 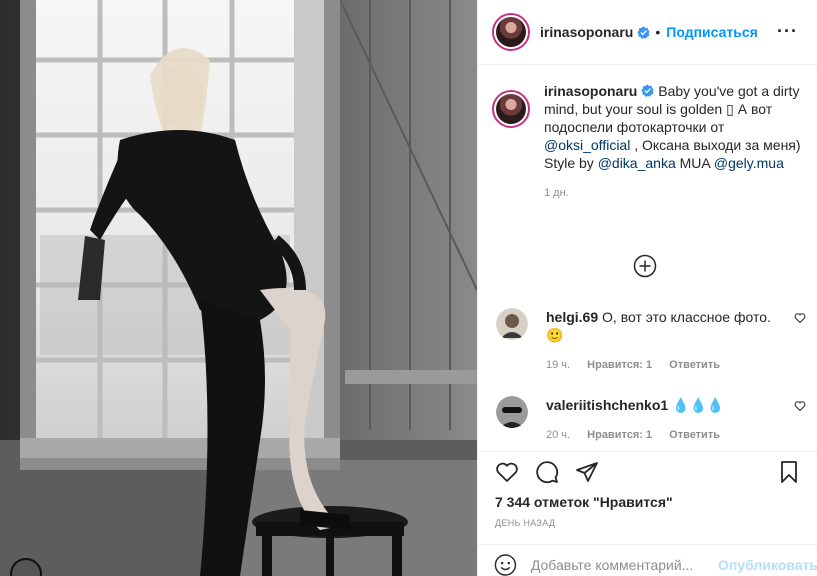 What do you see at coordinates (658, 435) in the screenshot?
I see `comment-meta: 20 ч. Нравится: 1 Ответить` at bounding box center [658, 435].